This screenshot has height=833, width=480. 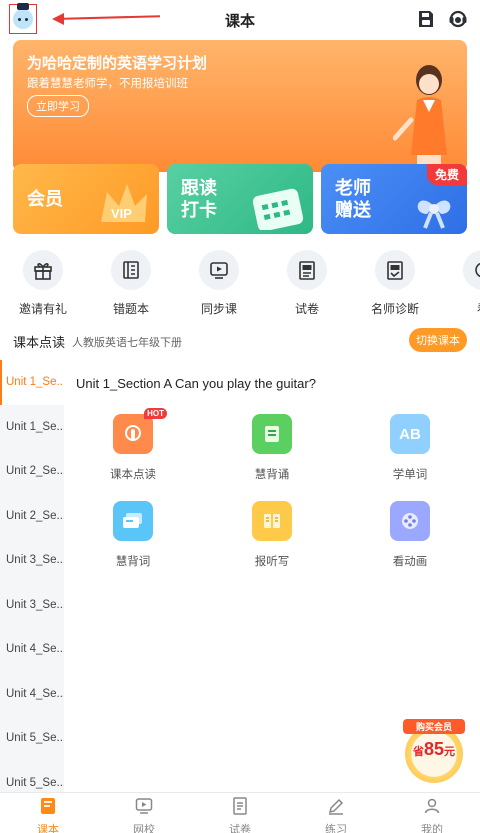 What do you see at coordinates (434, 214) in the screenshot?
I see `bow-gift-icon` at bounding box center [434, 214].